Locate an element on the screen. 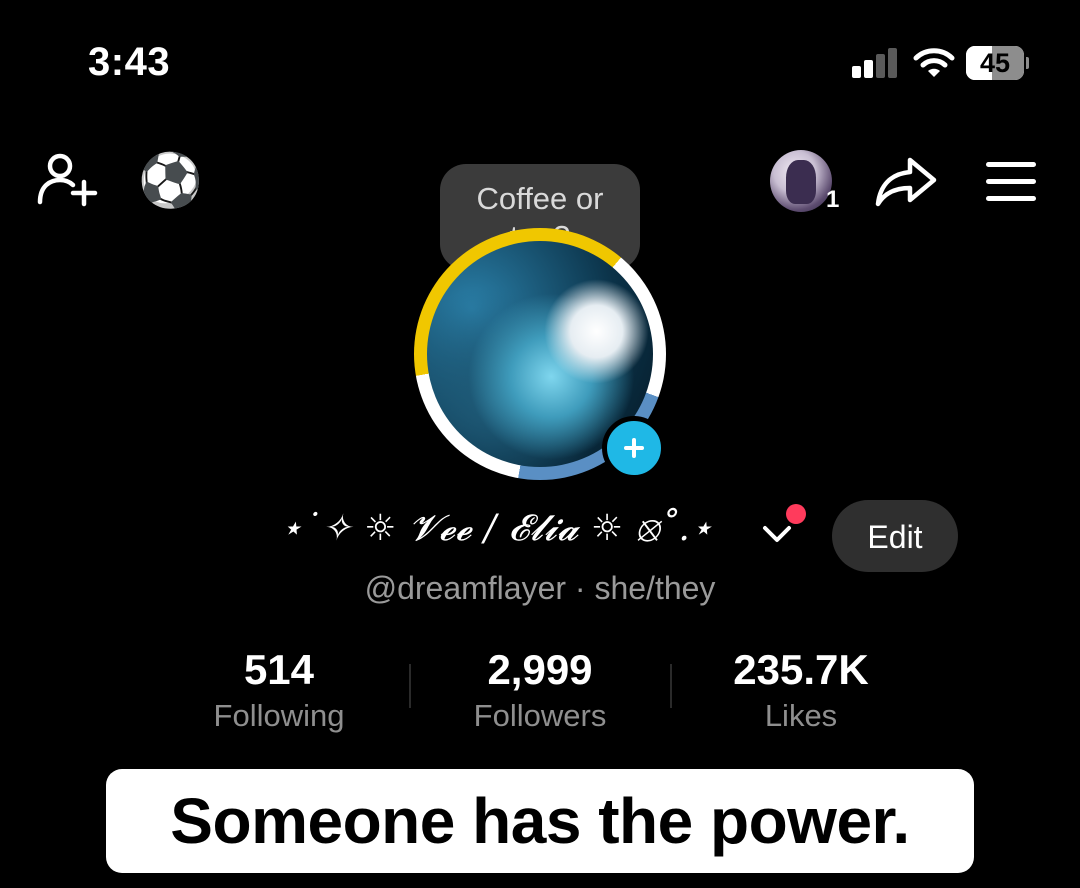 This screenshot has height=888, width=1080. stat-followers: 2,999 Followers is located at coordinates (540, 692).